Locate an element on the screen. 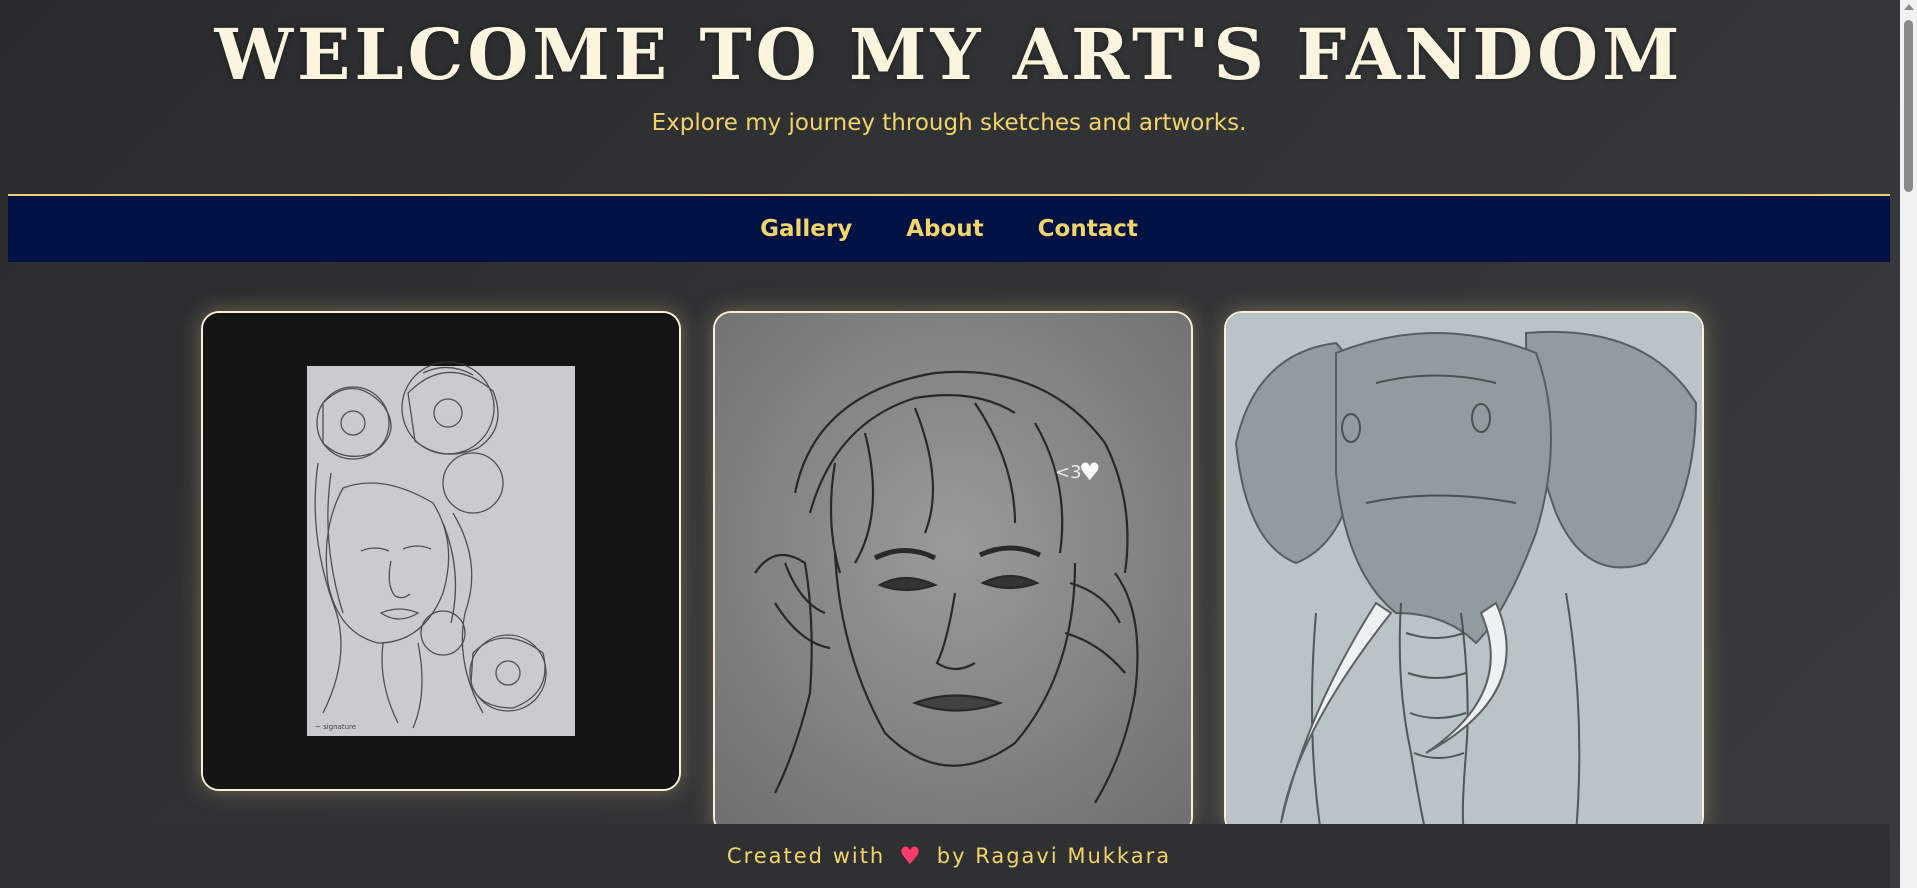  svg-text: ~ signature is located at coordinates (335, 727).